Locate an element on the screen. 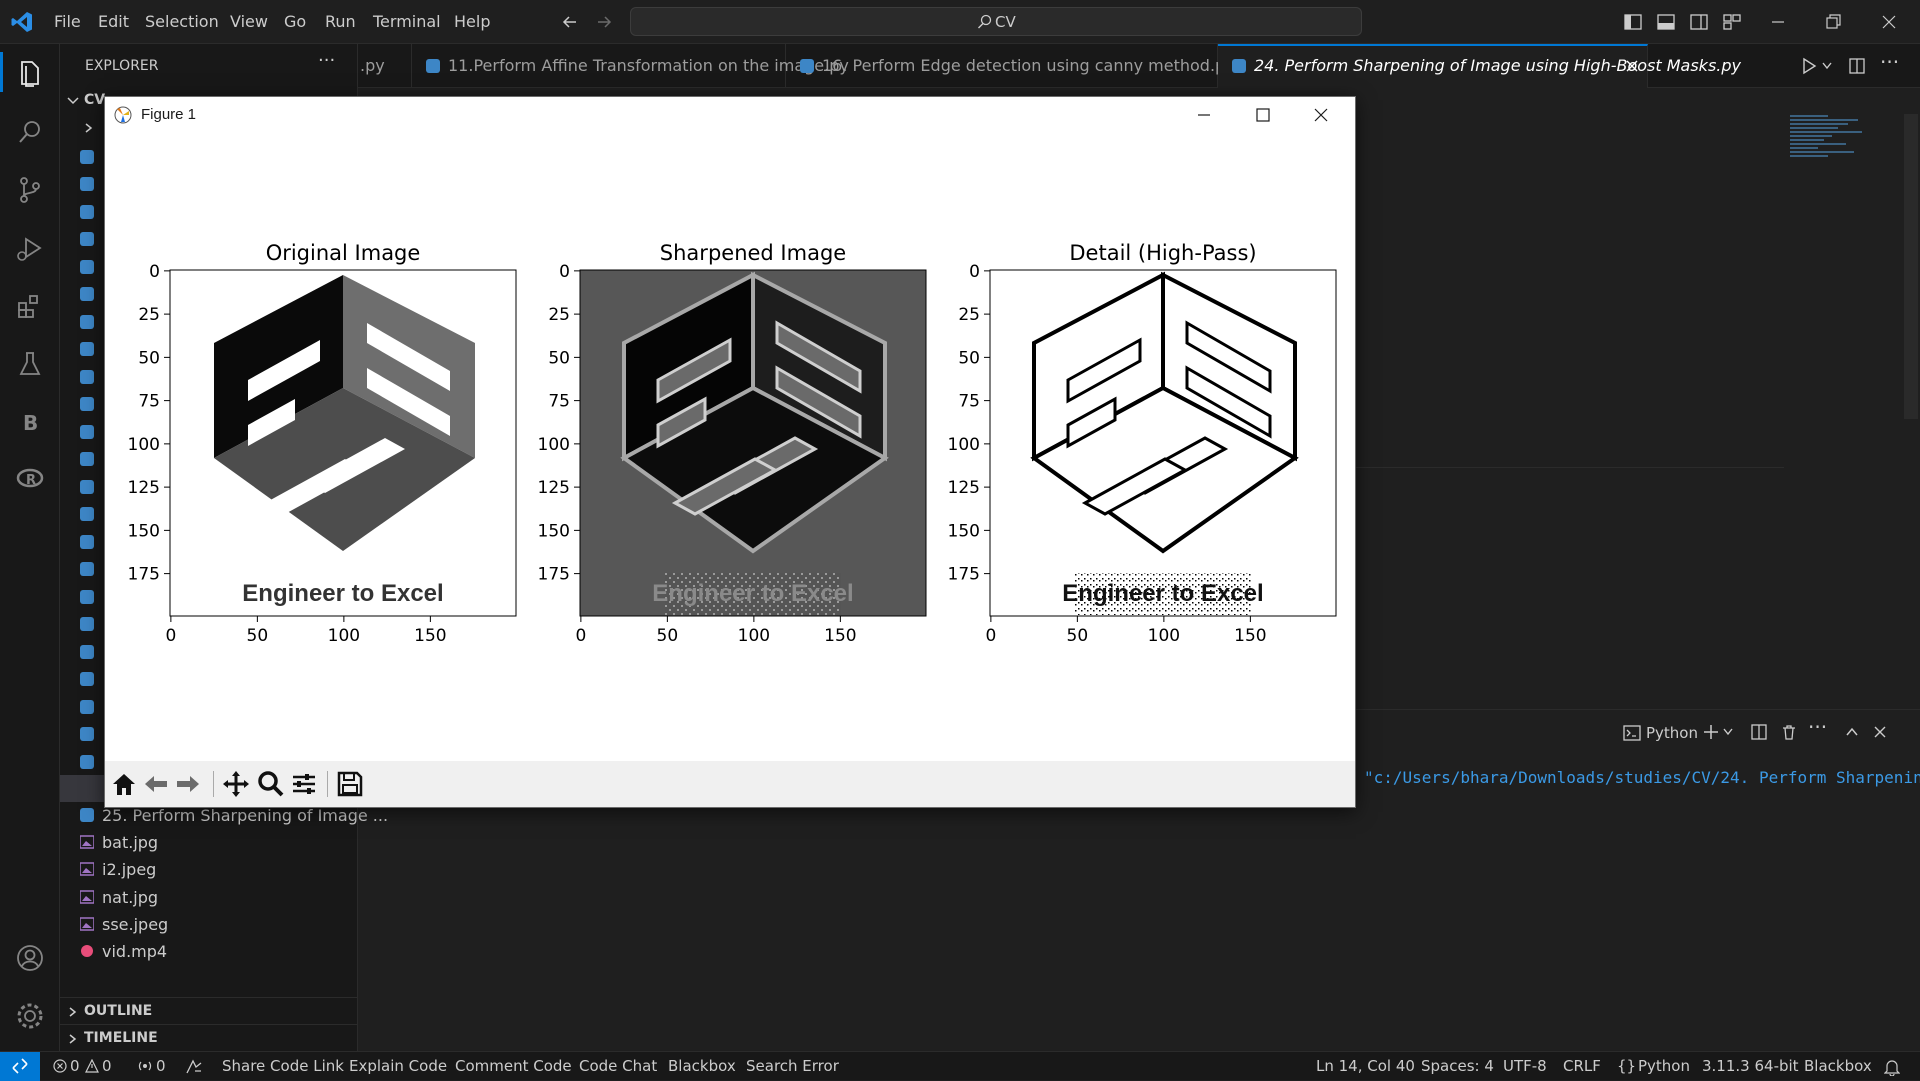 This screenshot has height=1081, width=1920. cursor-position: Ln 14, Col 40 is located at coordinates (1365, 1066).